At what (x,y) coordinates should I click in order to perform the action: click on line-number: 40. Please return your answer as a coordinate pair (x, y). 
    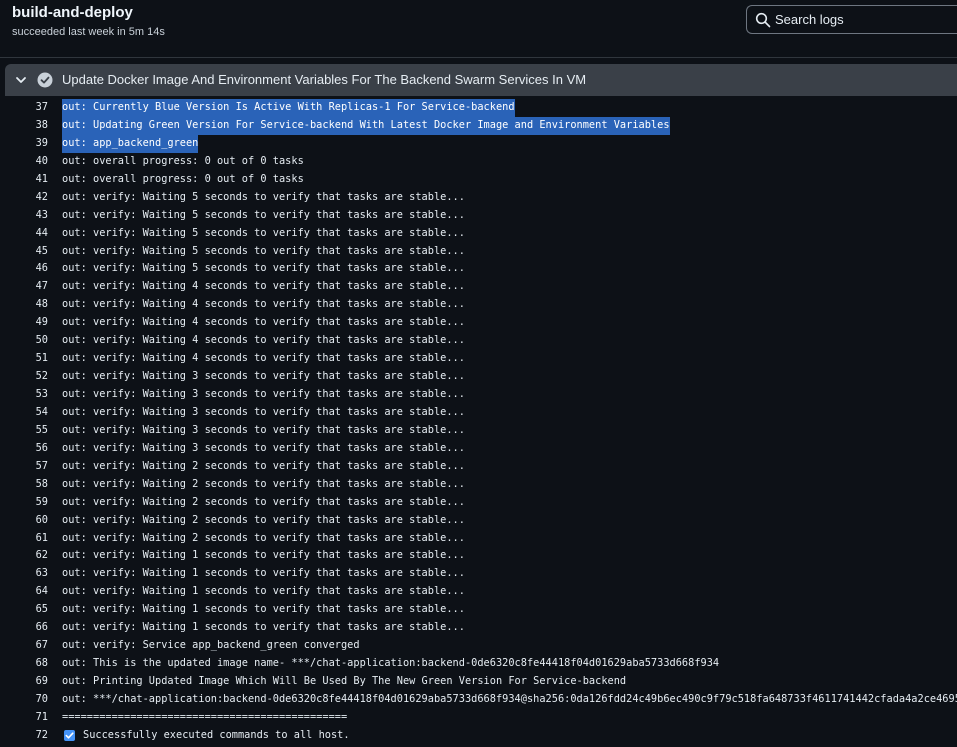
    Looking at the image, I should click on (24, 162).